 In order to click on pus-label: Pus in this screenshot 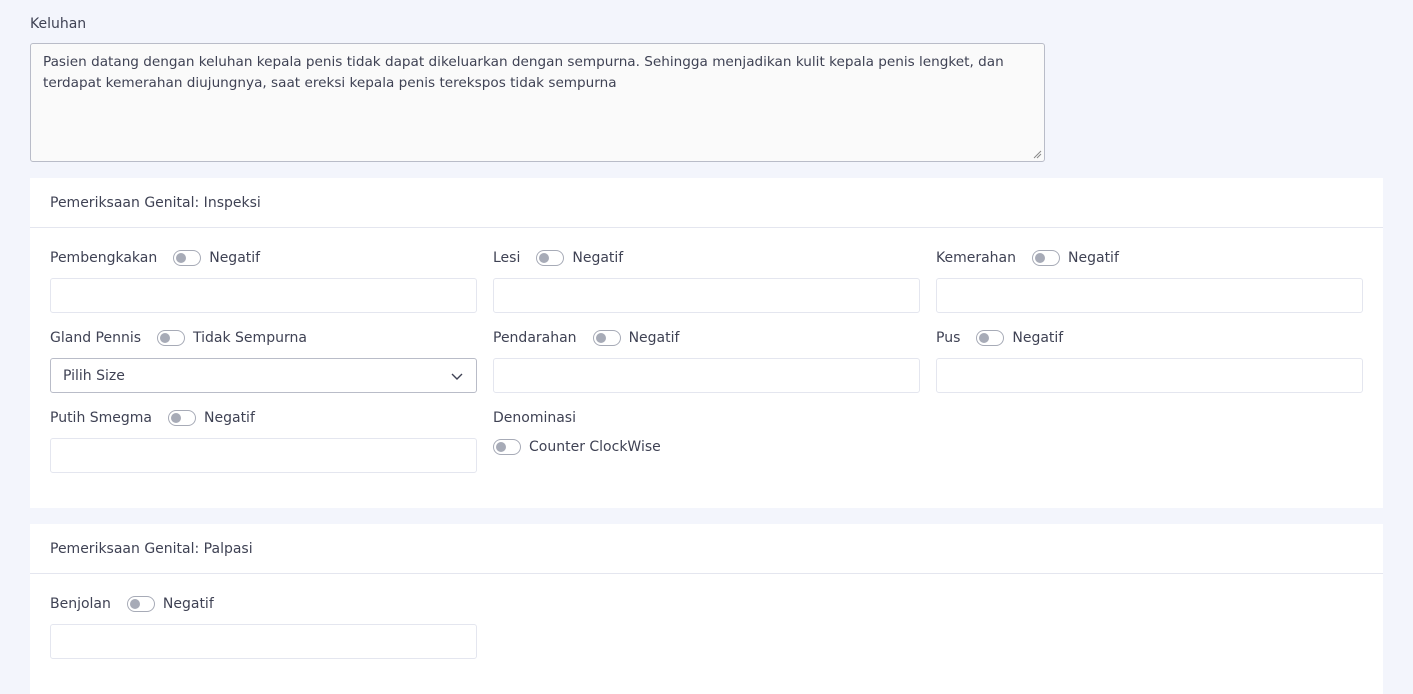, I will do `click(948, 338)`.